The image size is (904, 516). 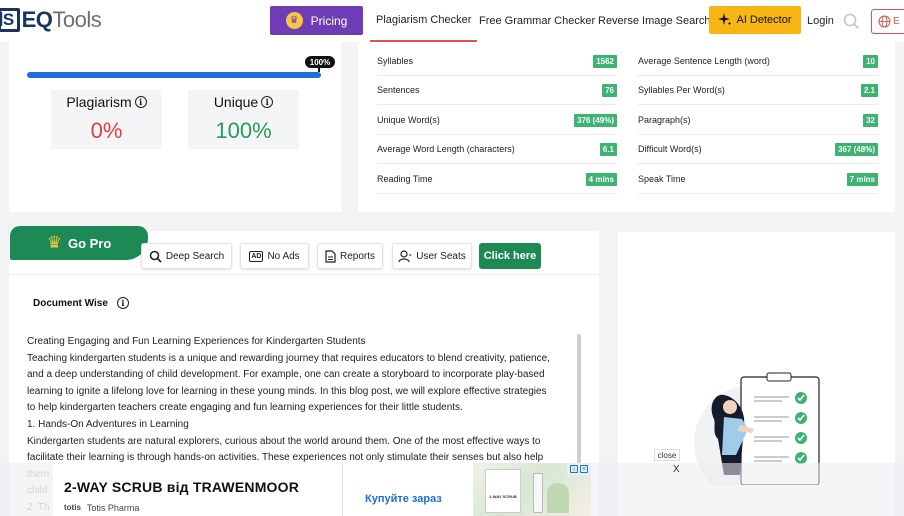 What do you see at coordinates (896, 21) in the screenshot?
I see `language-label: E` at bounding box center [896, 21].